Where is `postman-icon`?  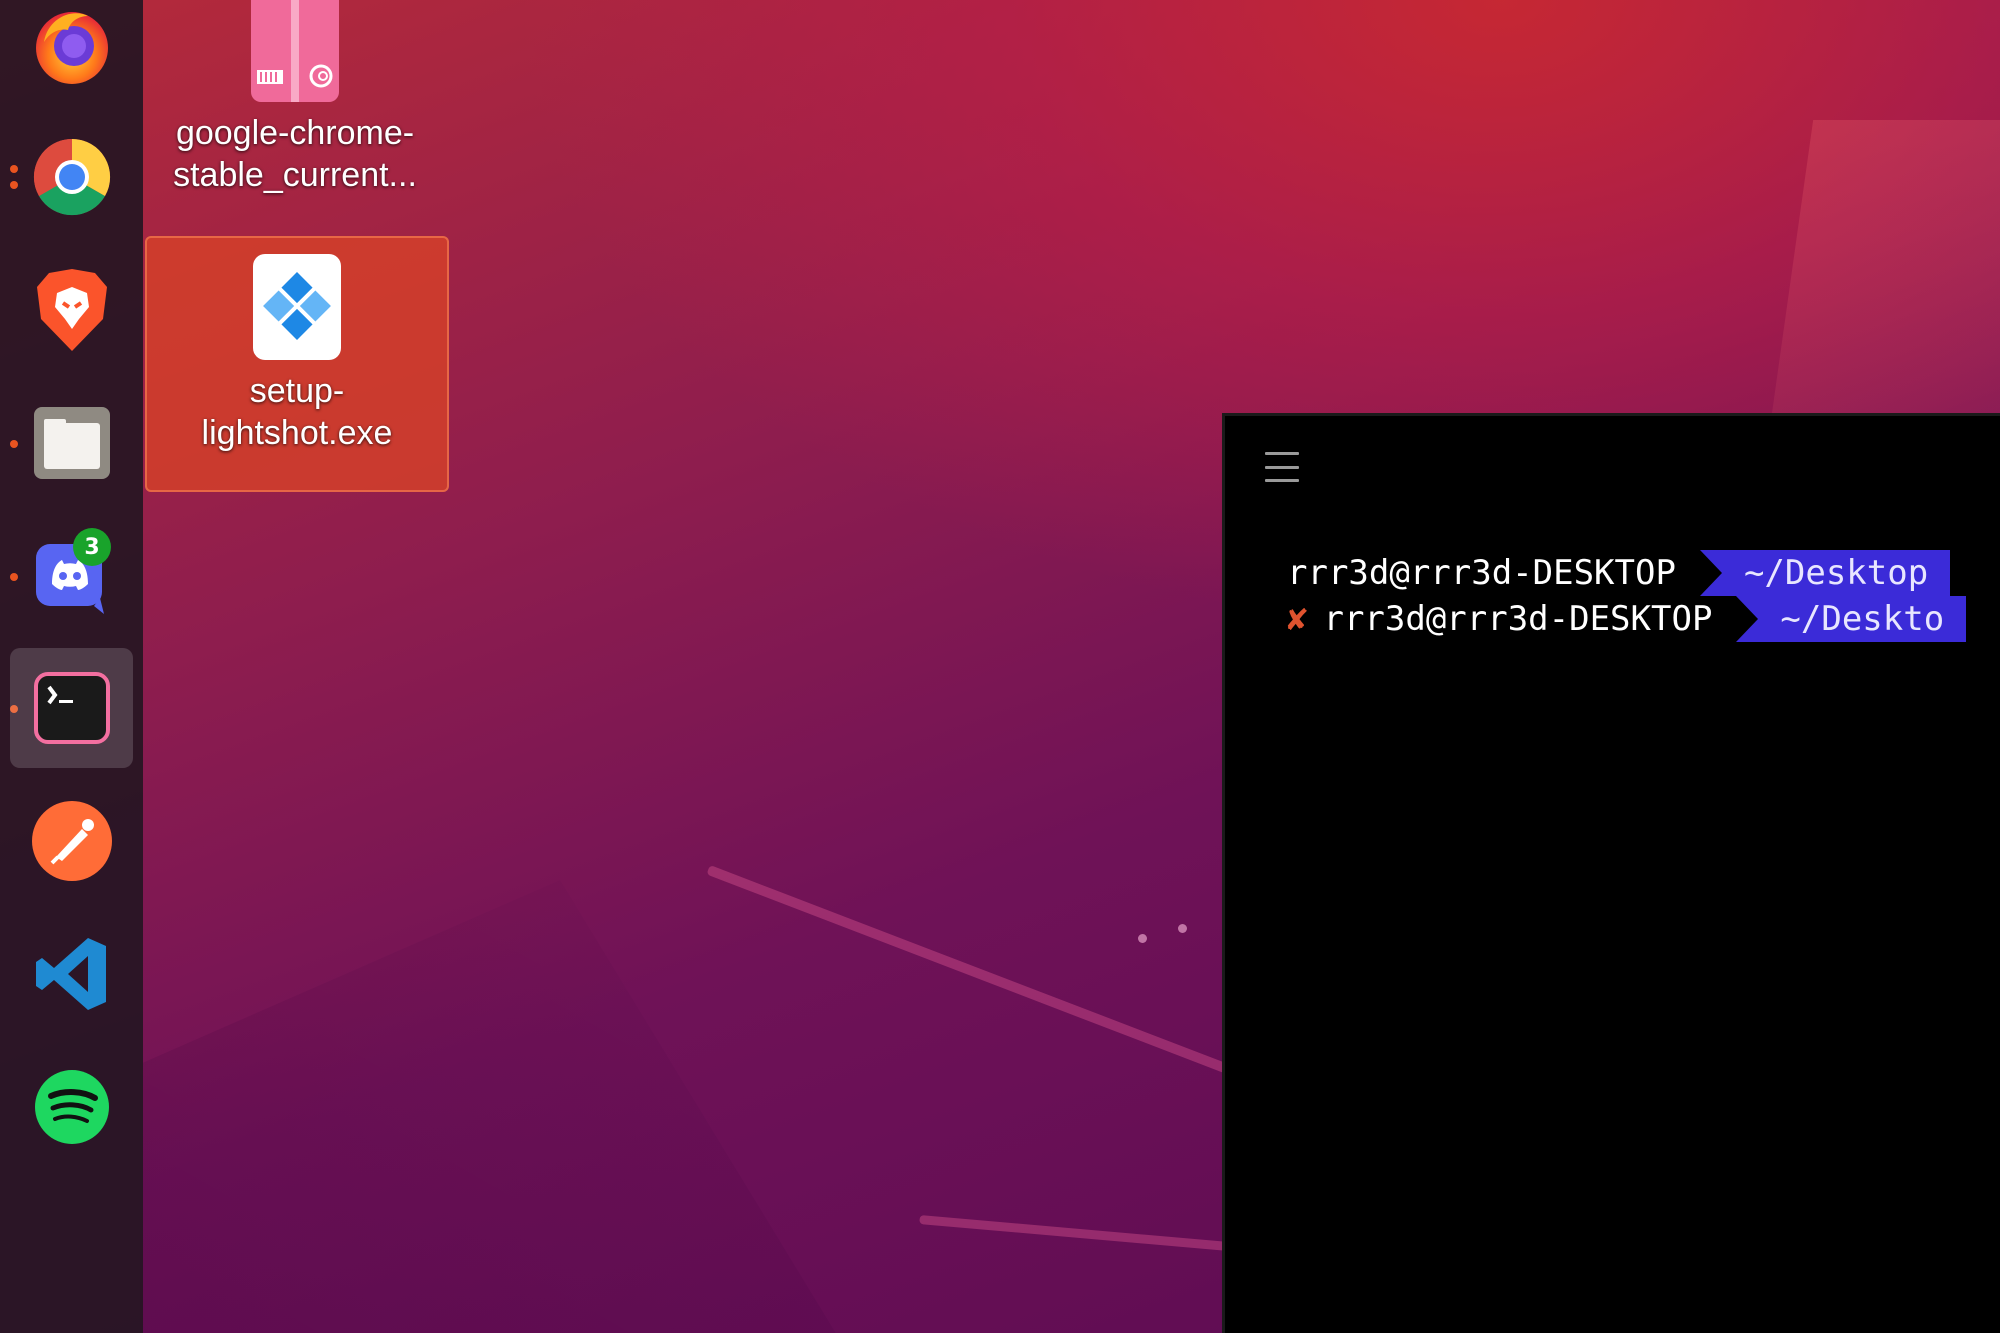 postman-icon is located at coordinates (71, 841).